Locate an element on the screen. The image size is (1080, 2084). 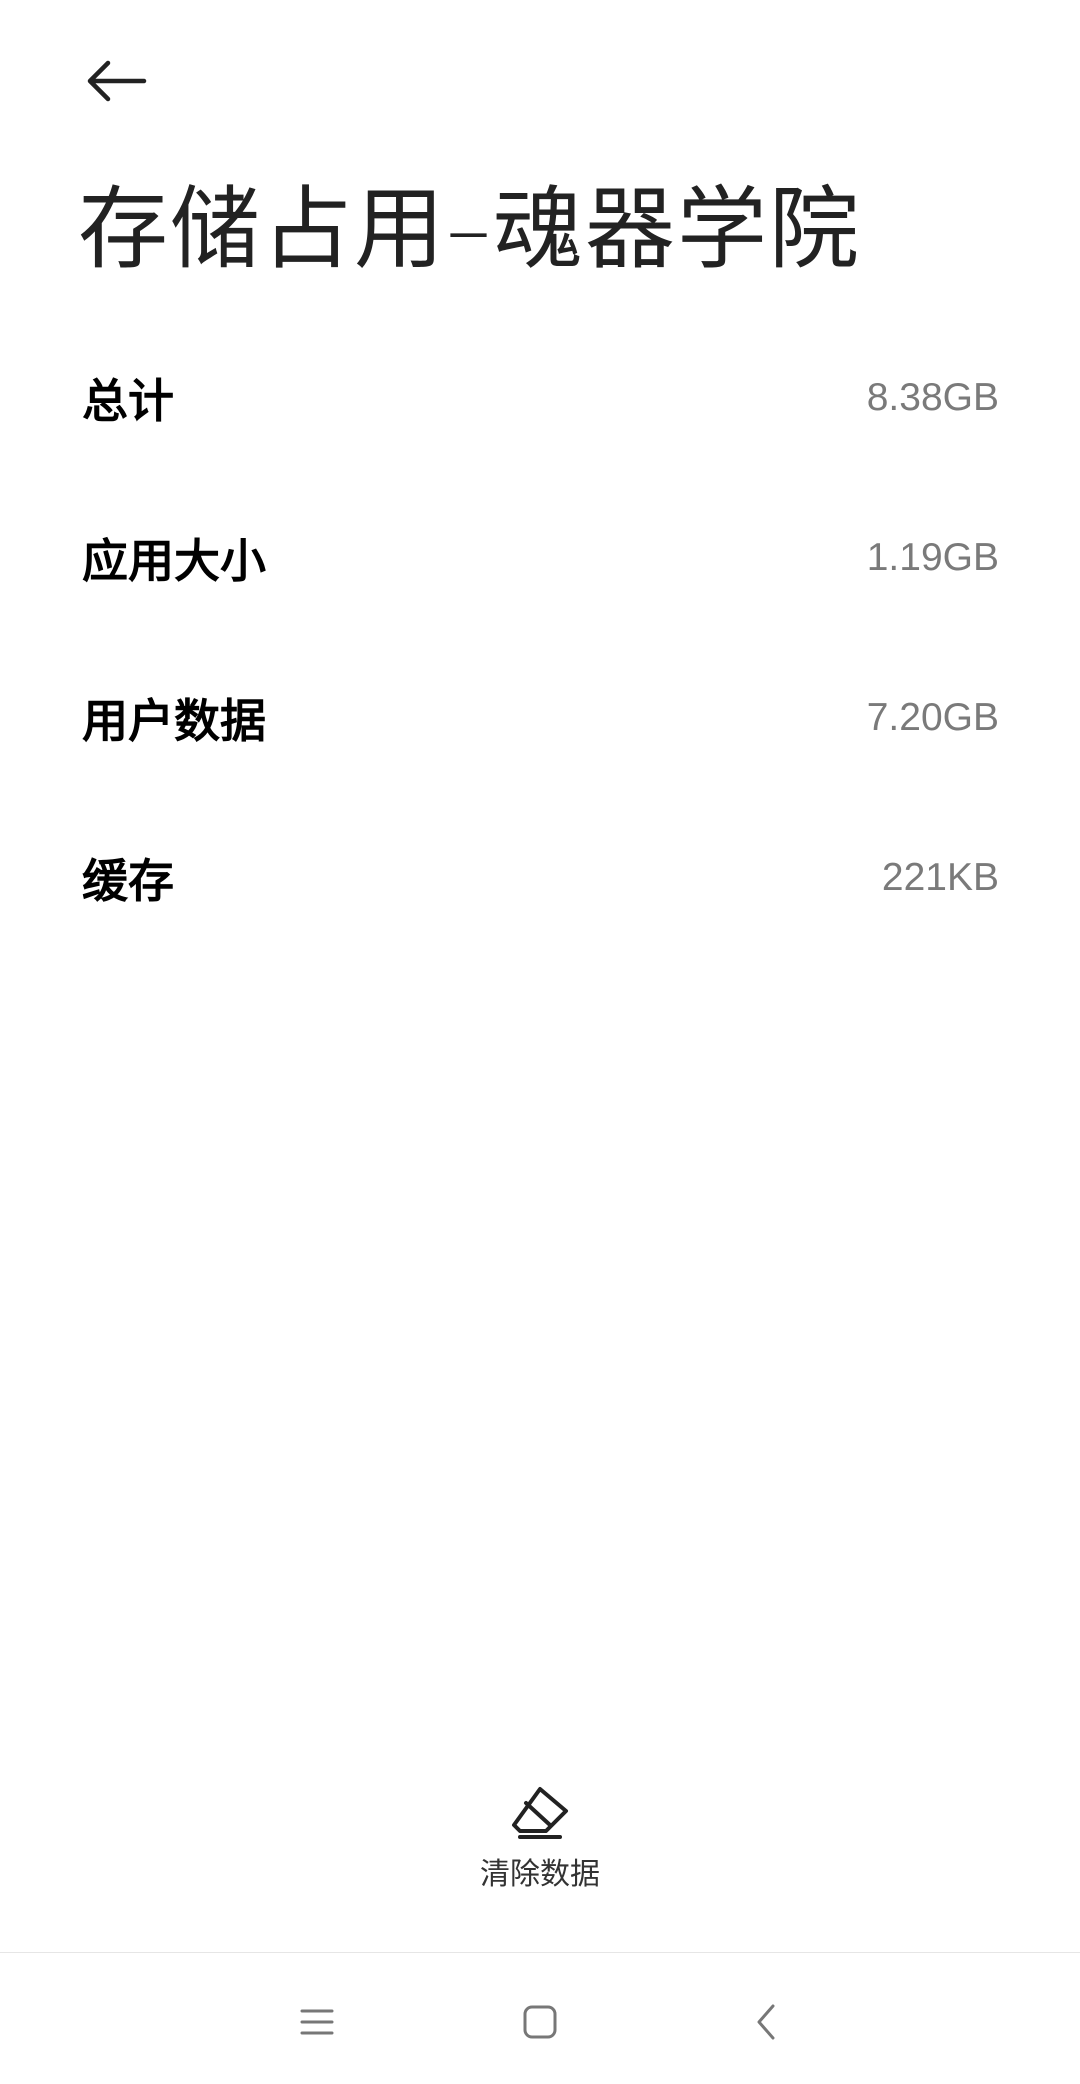
square-icon is located at coordinates (540, 2022).